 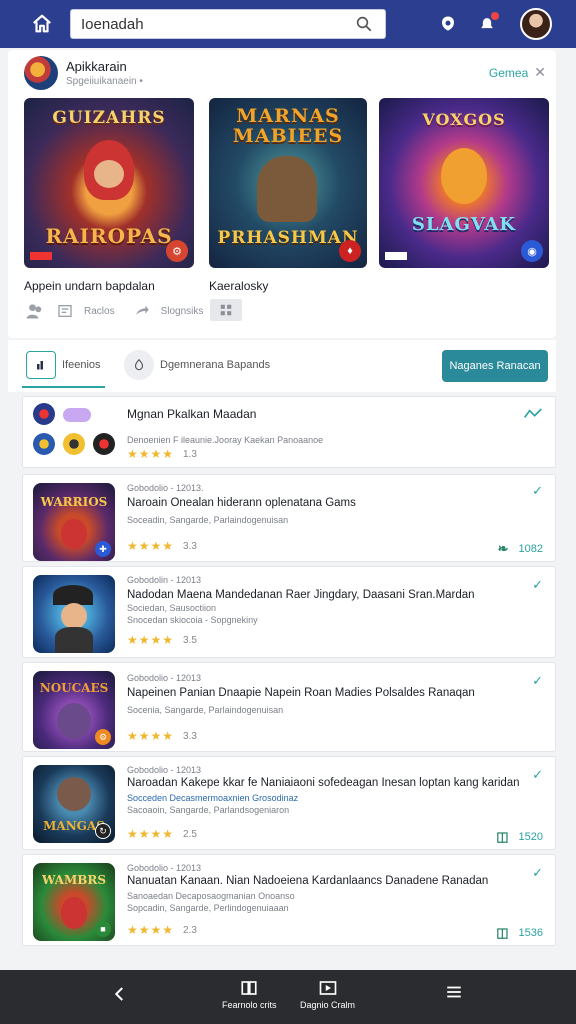 I want to click on group-icon, so click(x=35, y=311).